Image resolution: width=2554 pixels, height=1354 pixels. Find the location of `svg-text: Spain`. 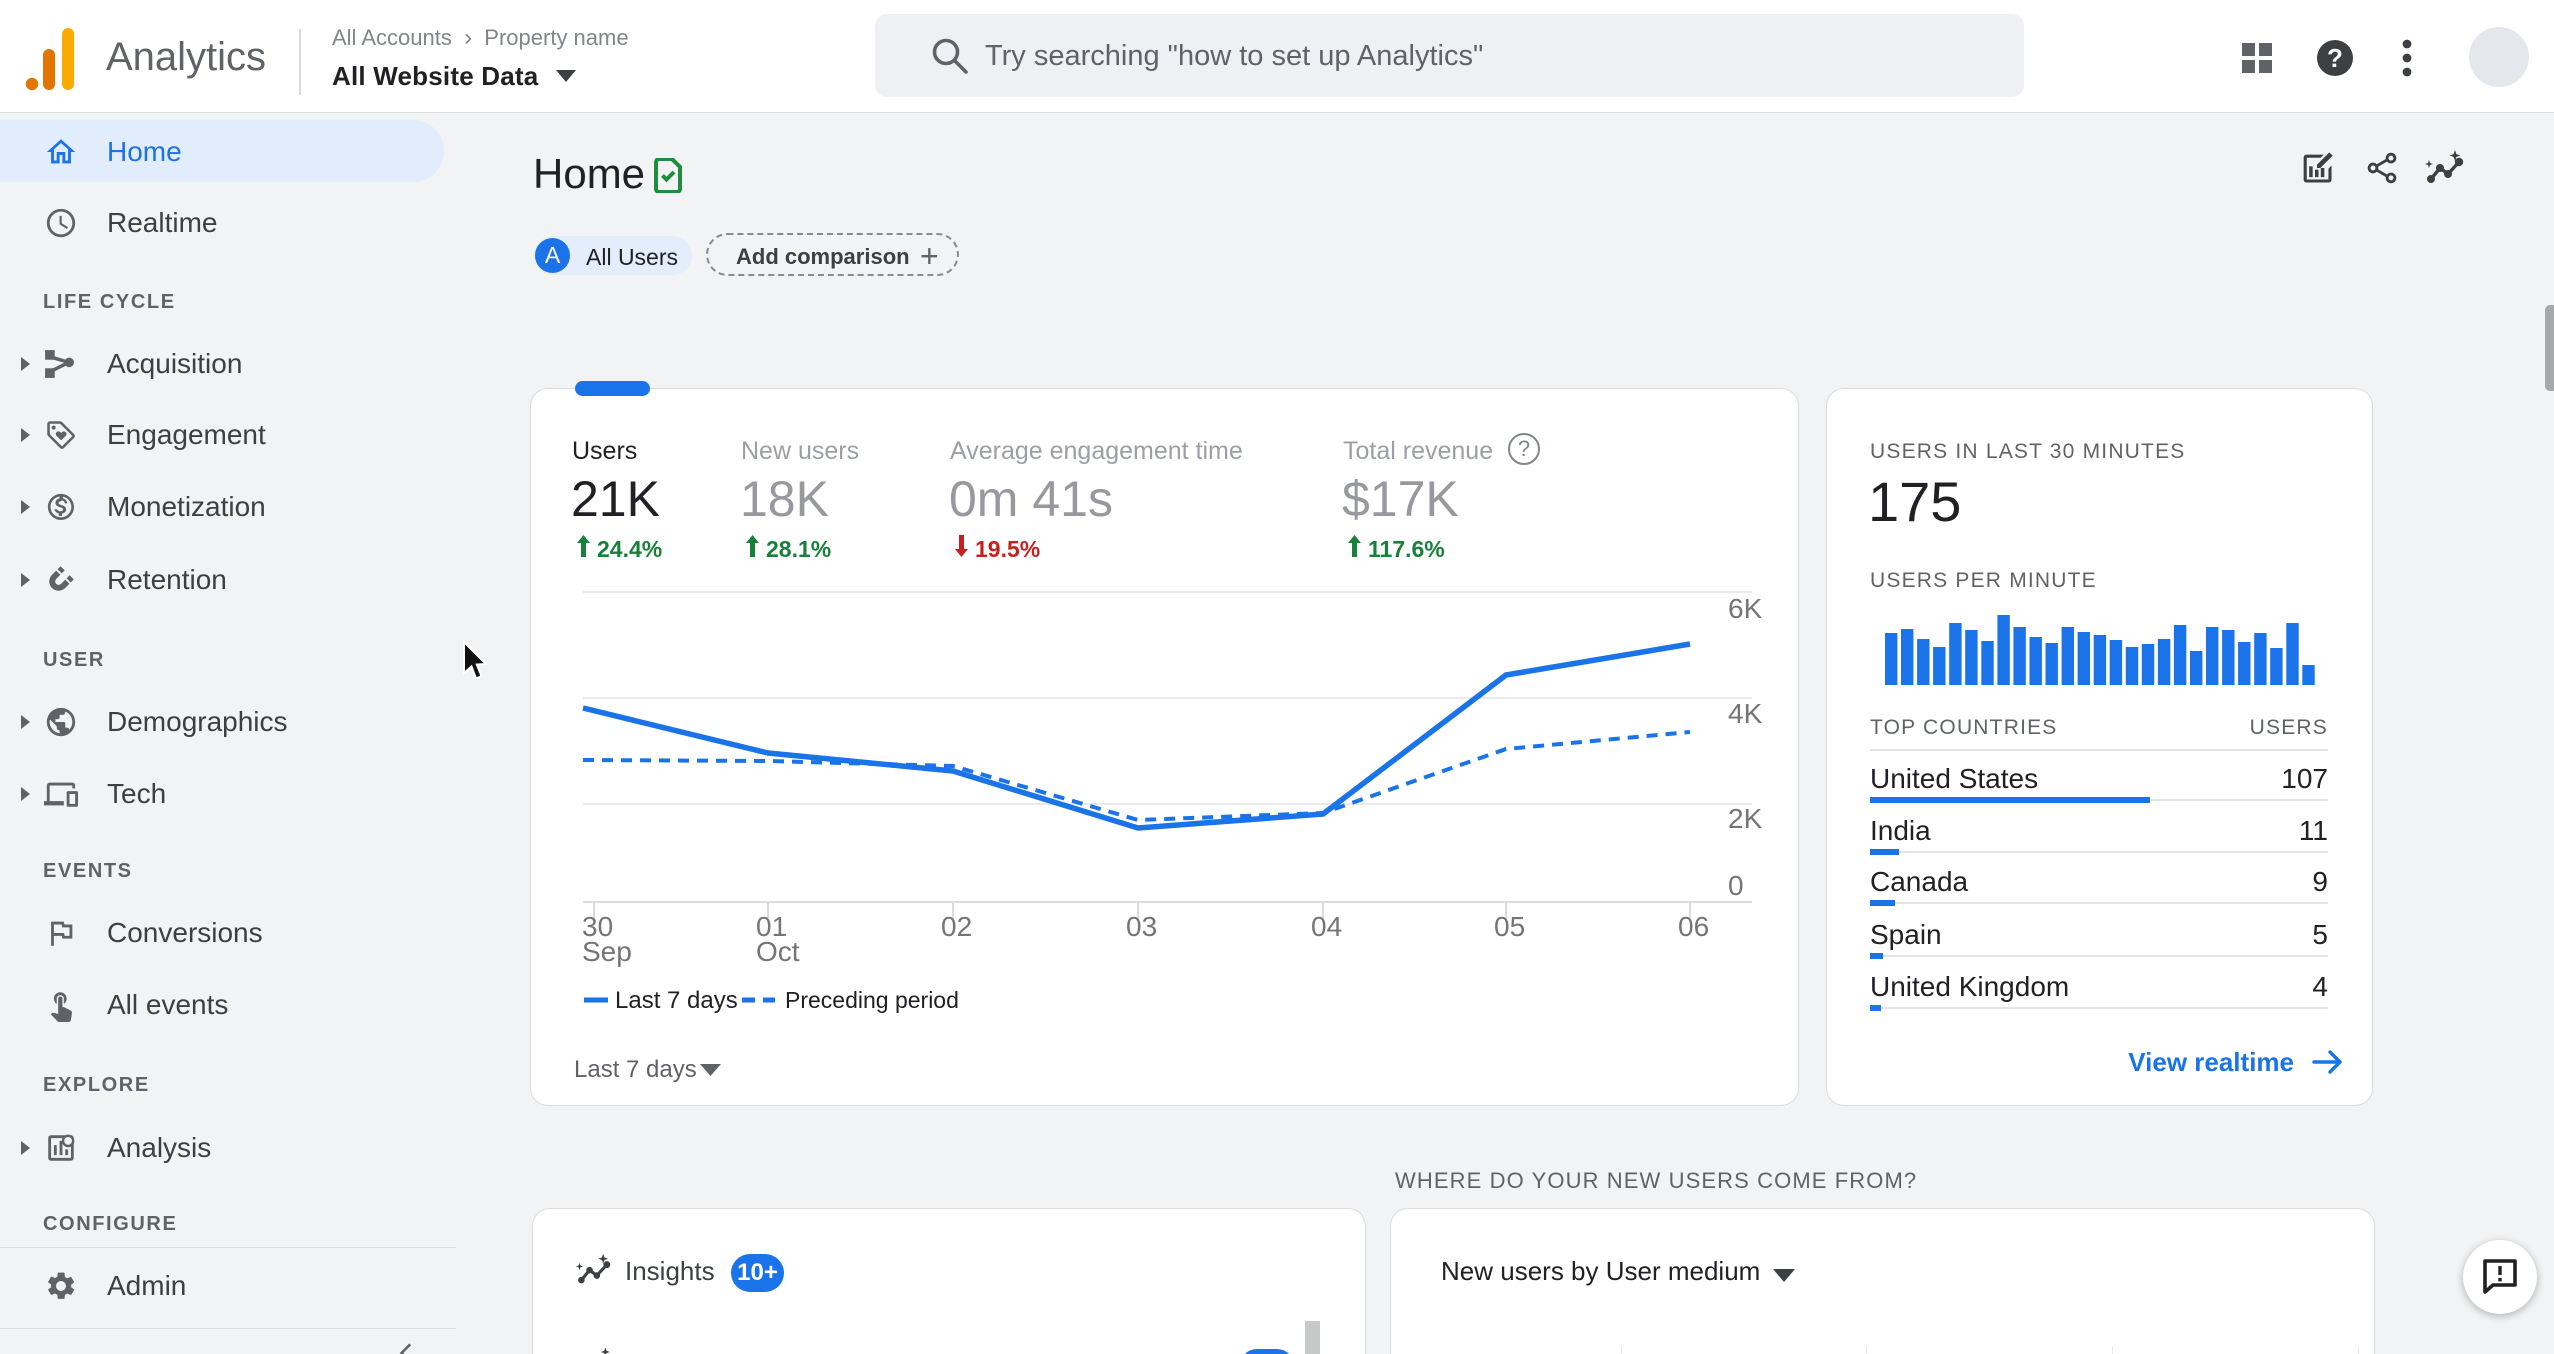

svg-text: Spain is located at coordinates (1906, 934).